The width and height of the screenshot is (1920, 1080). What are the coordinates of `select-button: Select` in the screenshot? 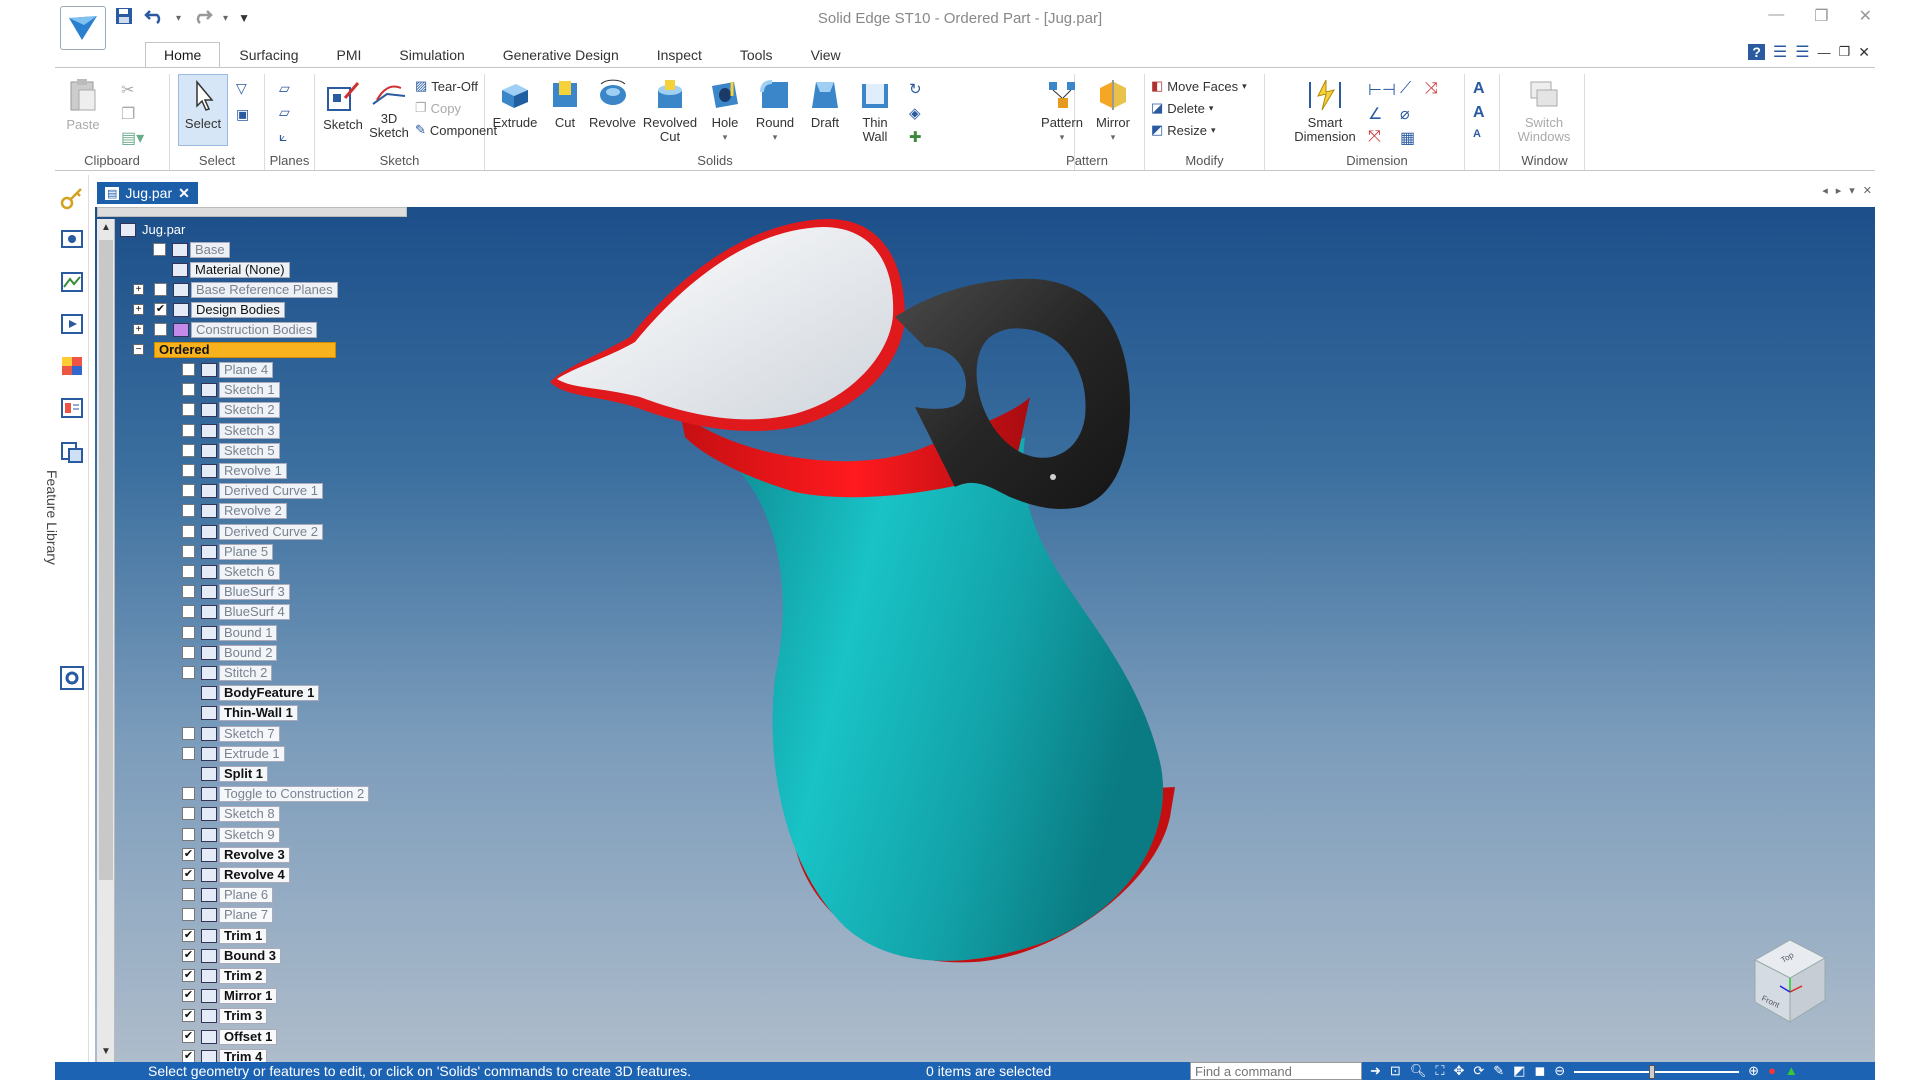 It's located at (203, 110).